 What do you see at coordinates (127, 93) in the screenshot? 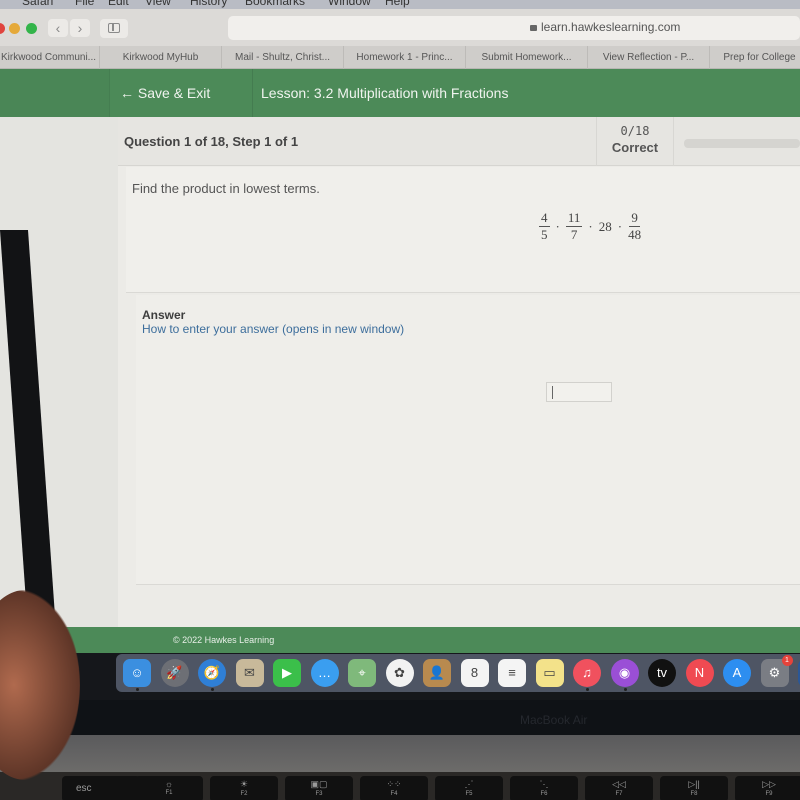
I see `arrow-left-icon: ←` at bounding box center [127, 93].